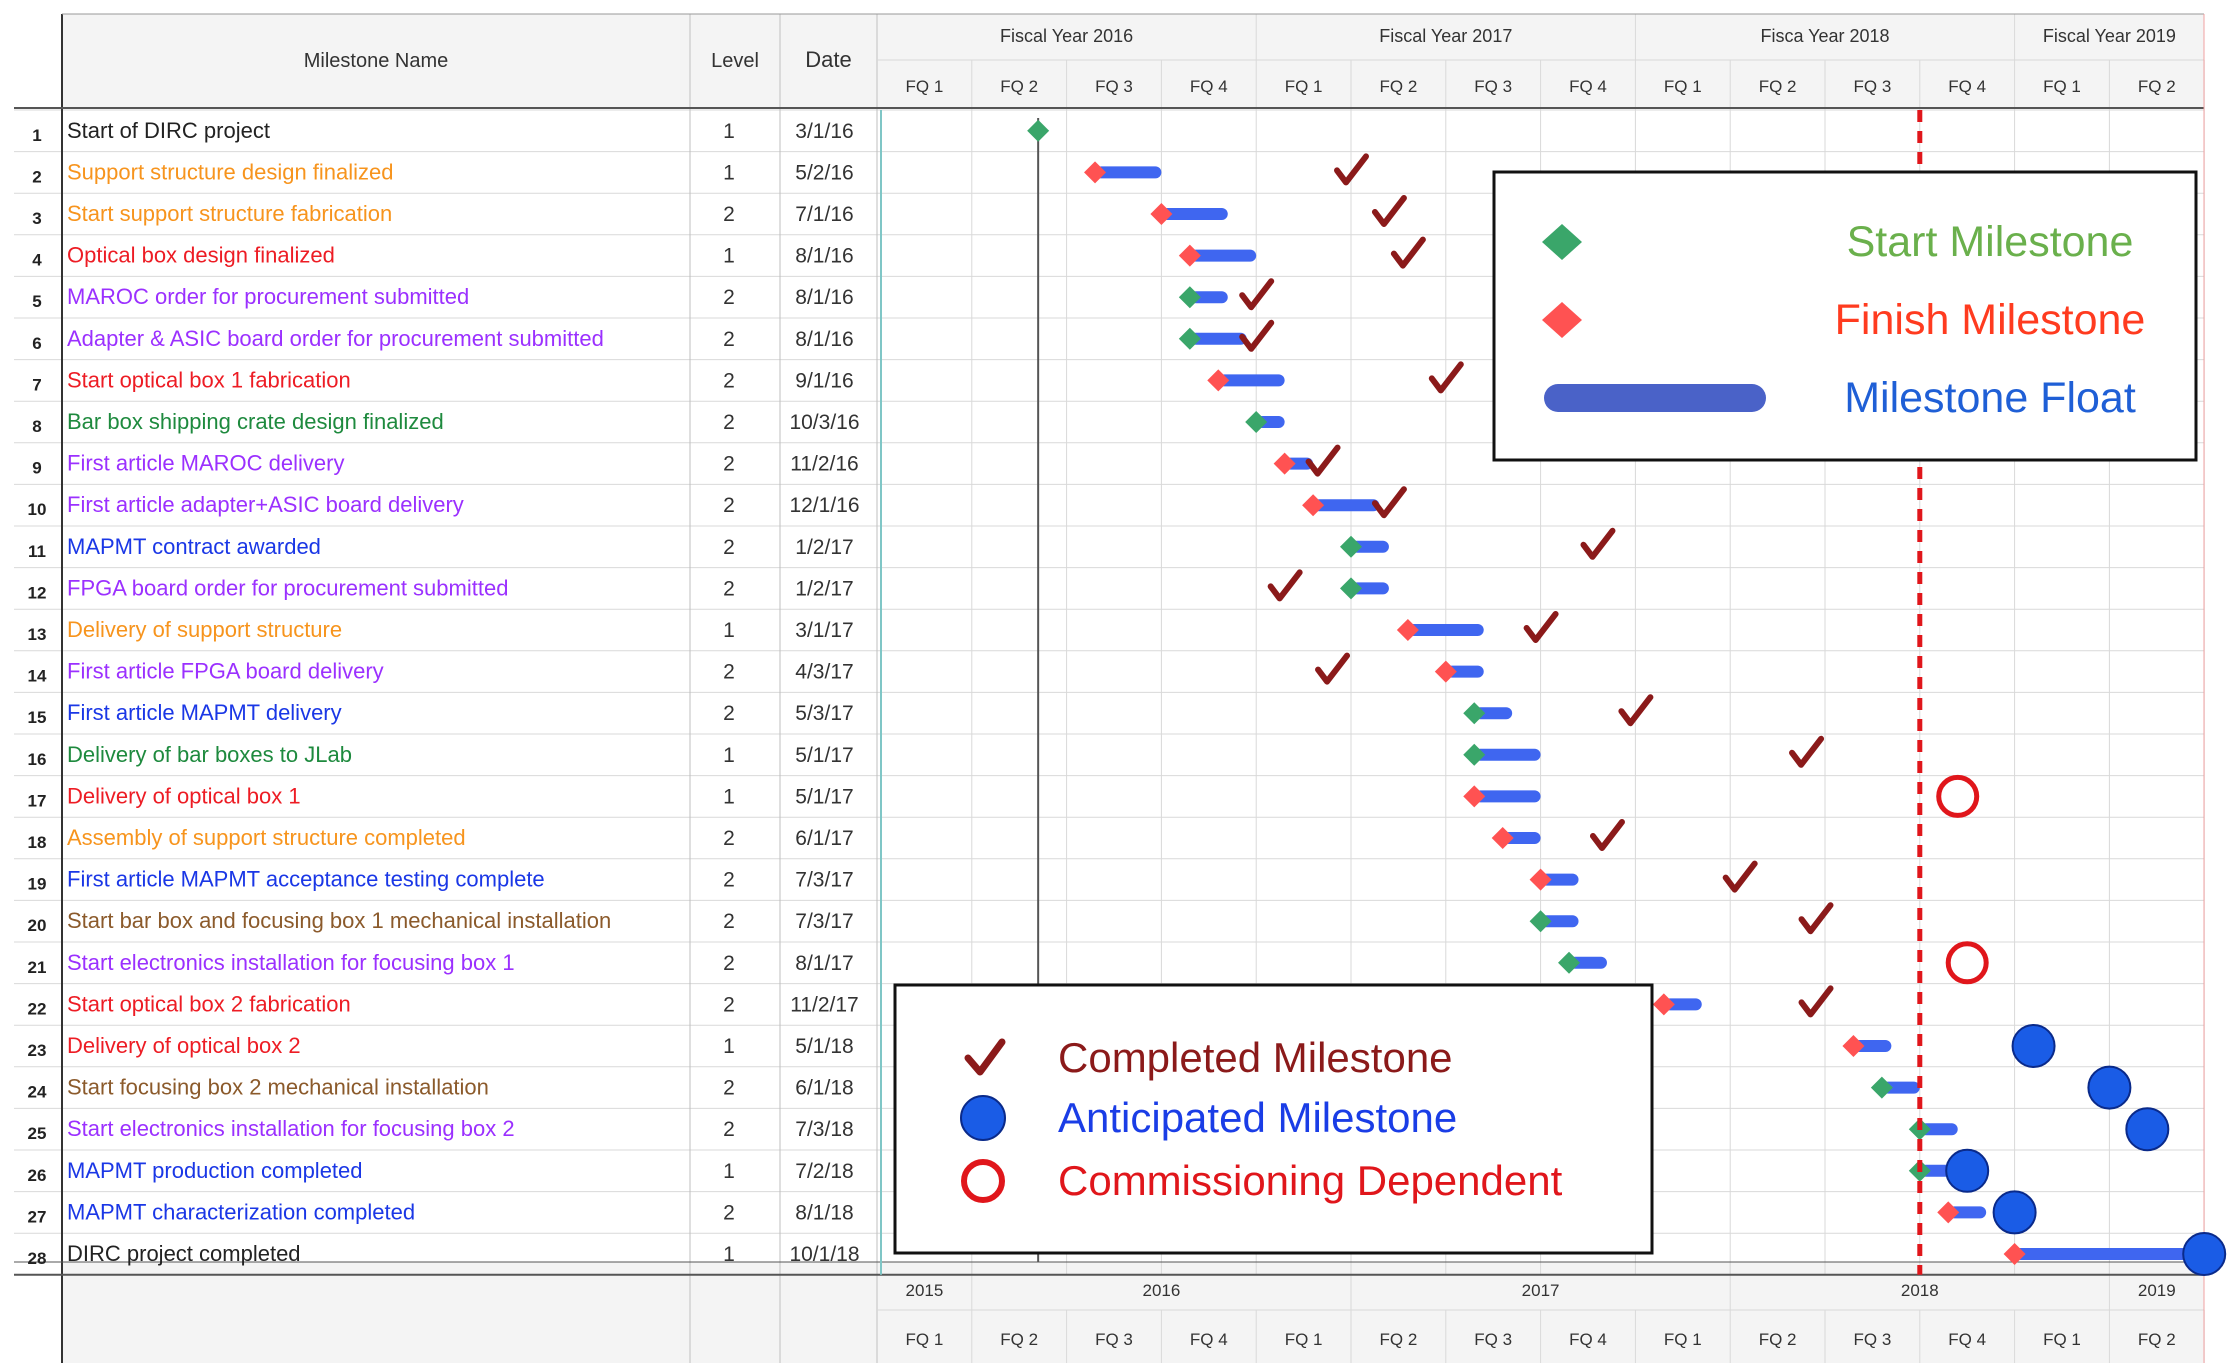  What do you see at coordinates (824, 505) in the screenshot?
I see `milestone-date: 12/1/16` at bounding box center [824, 505].